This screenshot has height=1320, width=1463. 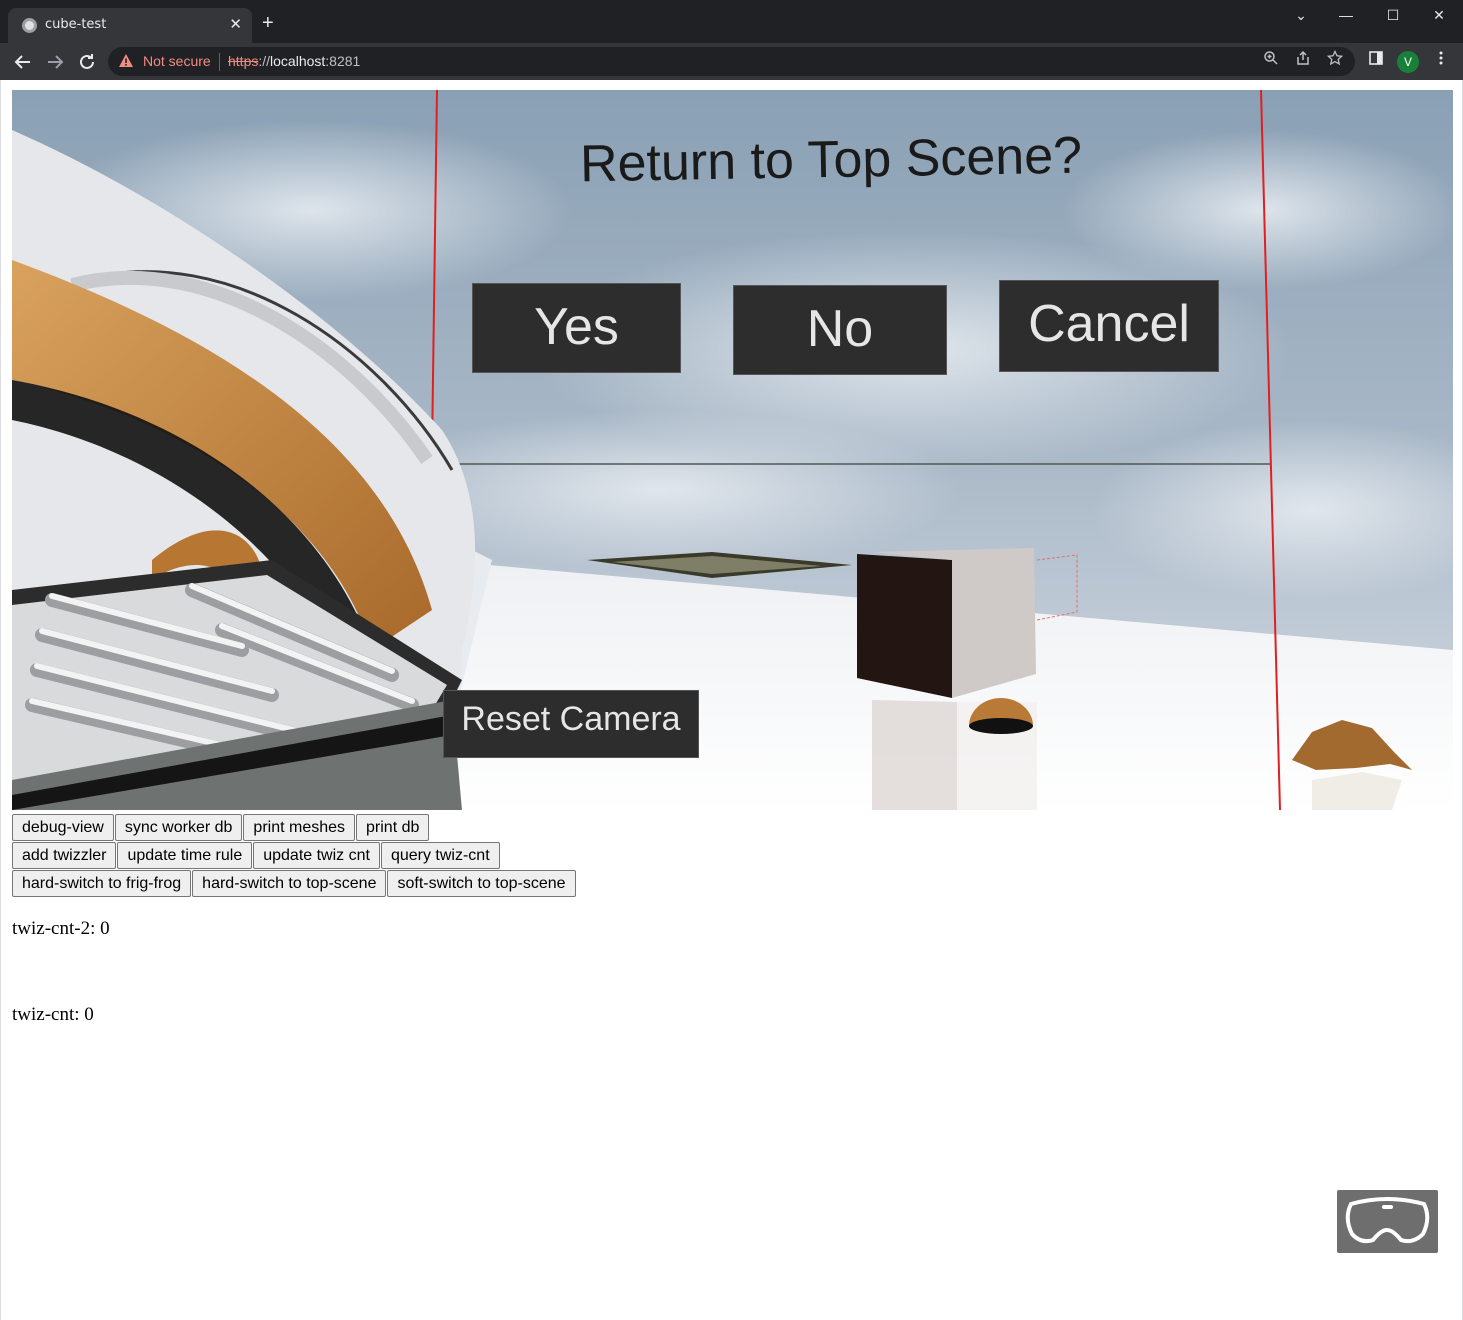 What do you see at coordinates (29, 25) in the screenshot?
I see `tab-favicon-icon` at bounding box center [29, 25].